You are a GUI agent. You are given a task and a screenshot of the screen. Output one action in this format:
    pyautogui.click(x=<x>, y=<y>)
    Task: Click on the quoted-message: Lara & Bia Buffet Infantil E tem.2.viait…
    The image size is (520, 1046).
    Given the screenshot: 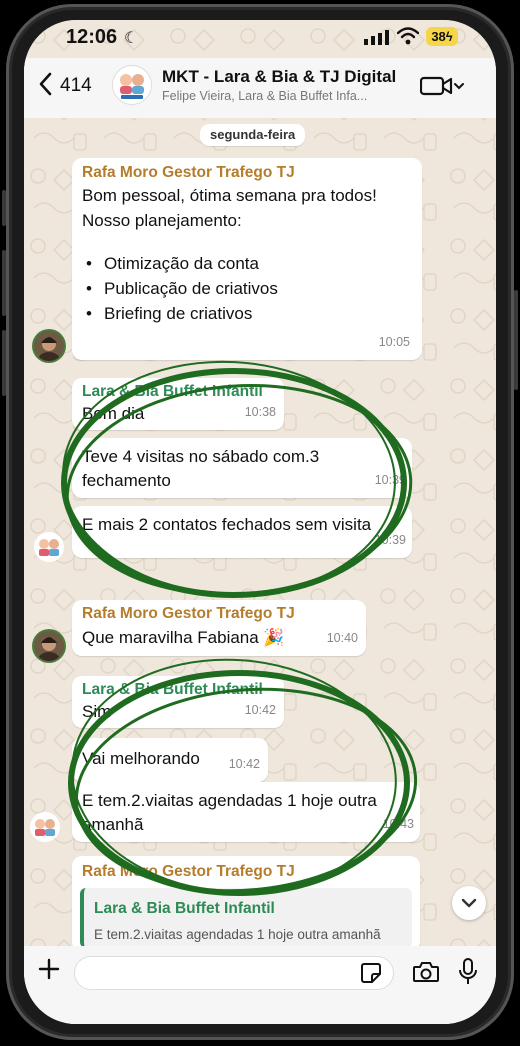 What is the action you would take?
    pyautogui.click(x=246, y=918)
    